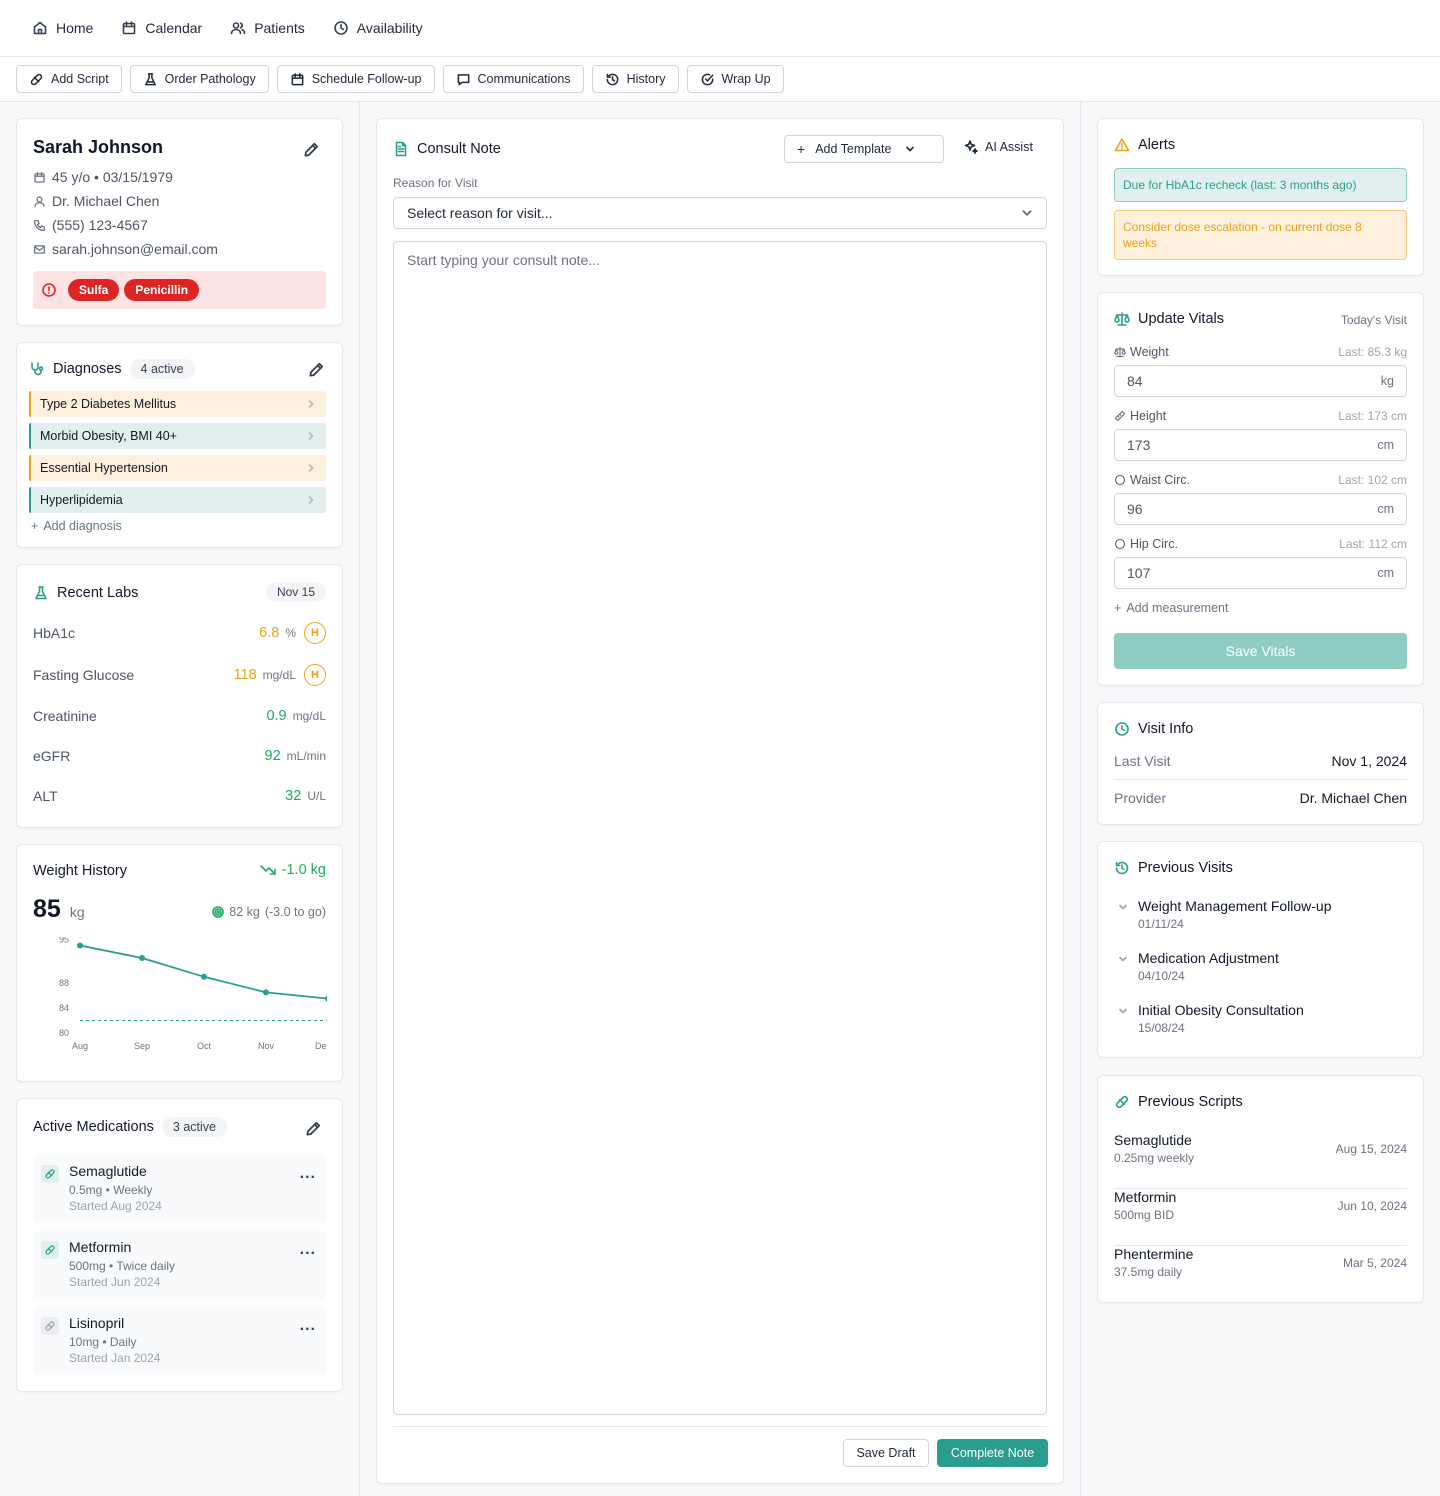 The image size is (1440, 1496). Describe the element at coordinates (1157, 145) in the screenshot. I see `alerts-title: Alerts` at that location.